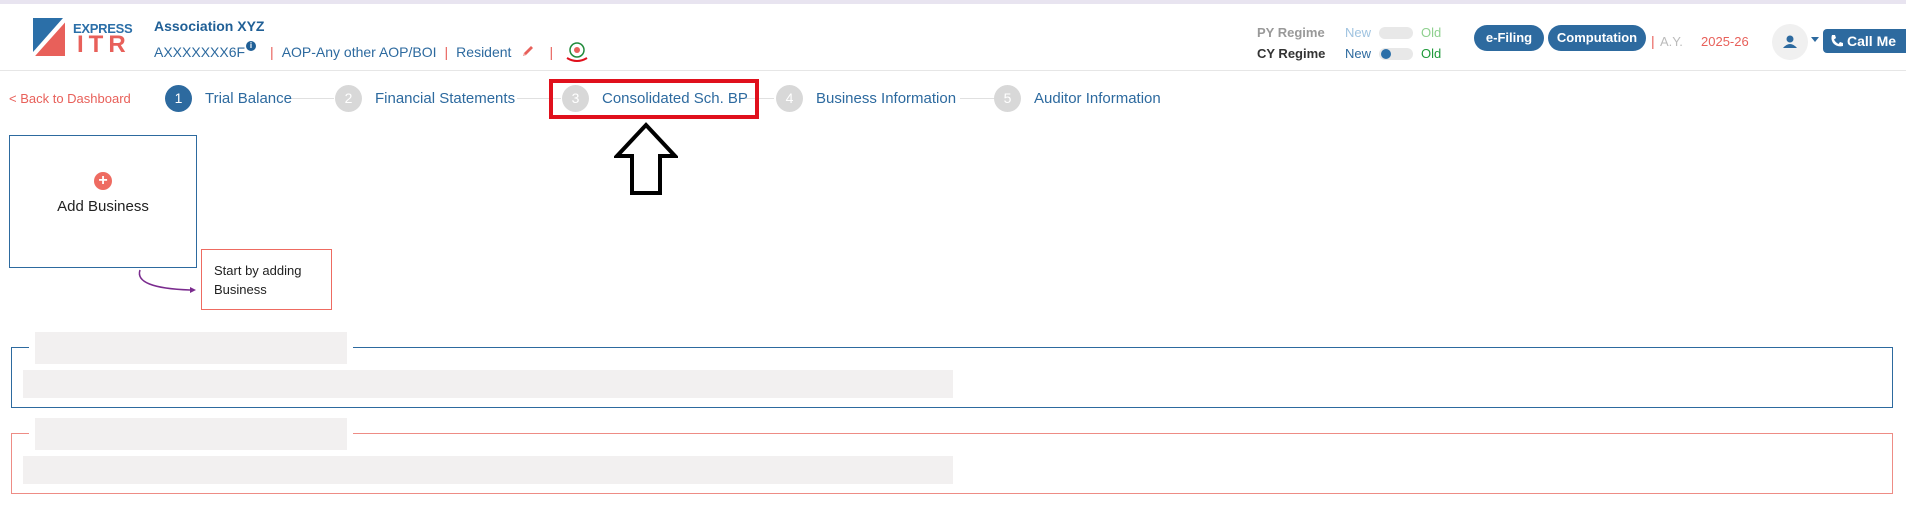 Image resolution: width=1906 pixels, height=522 pixels. I want to click on cy-regime-old-label: Old, so click(1431, 53).